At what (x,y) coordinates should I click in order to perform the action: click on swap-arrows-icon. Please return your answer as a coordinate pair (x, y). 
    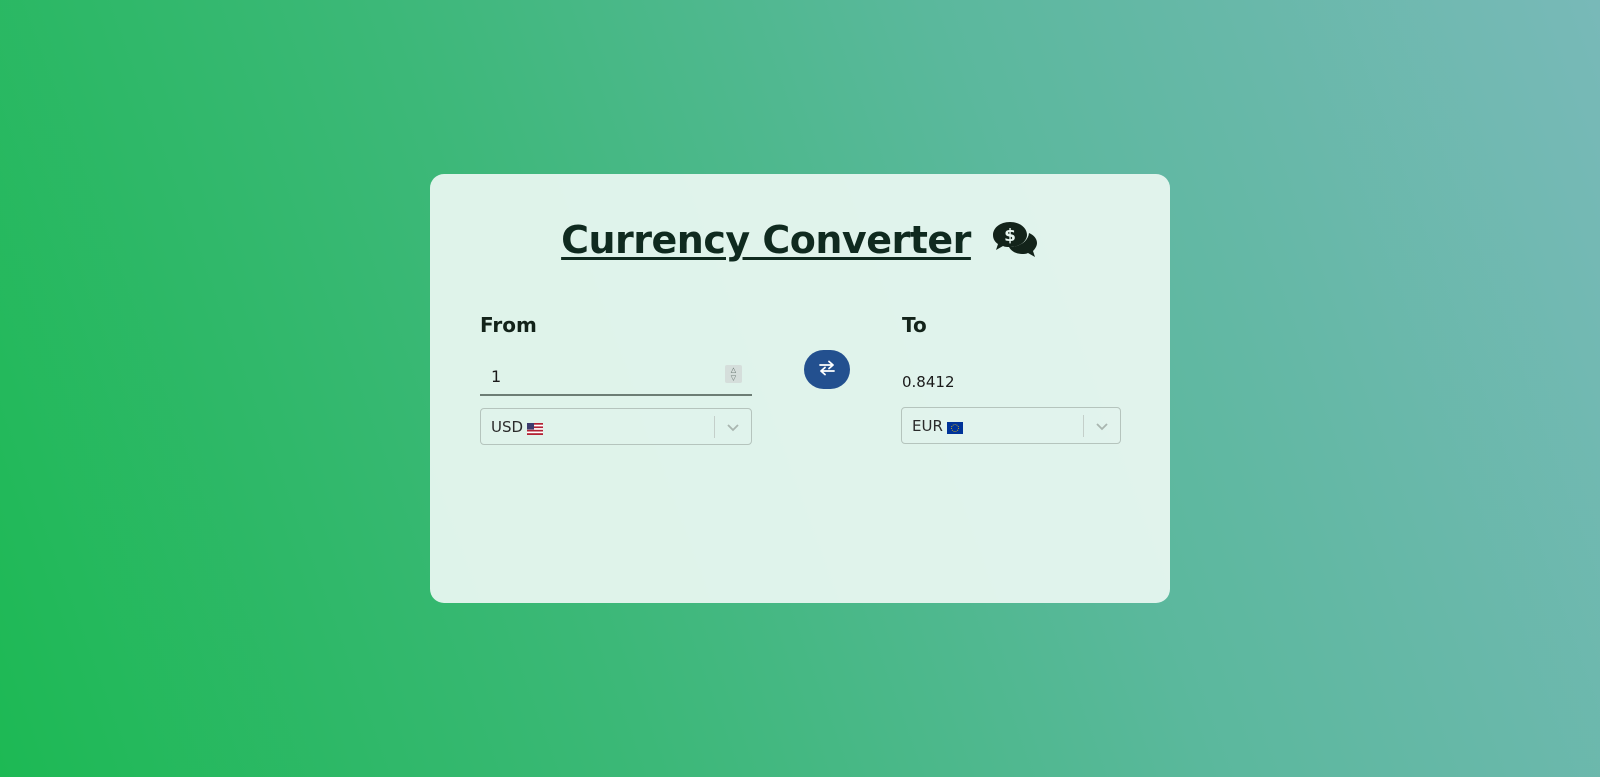
    Looking at the image, I should click on (827, 369).